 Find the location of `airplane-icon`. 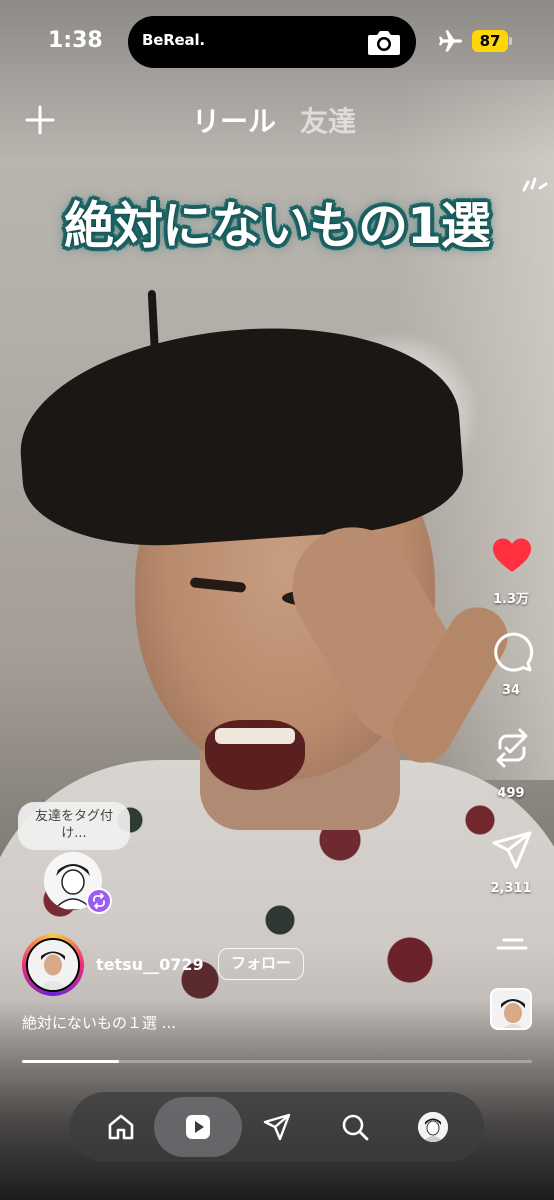

airplane-icon is located at coordinates (450, 41).